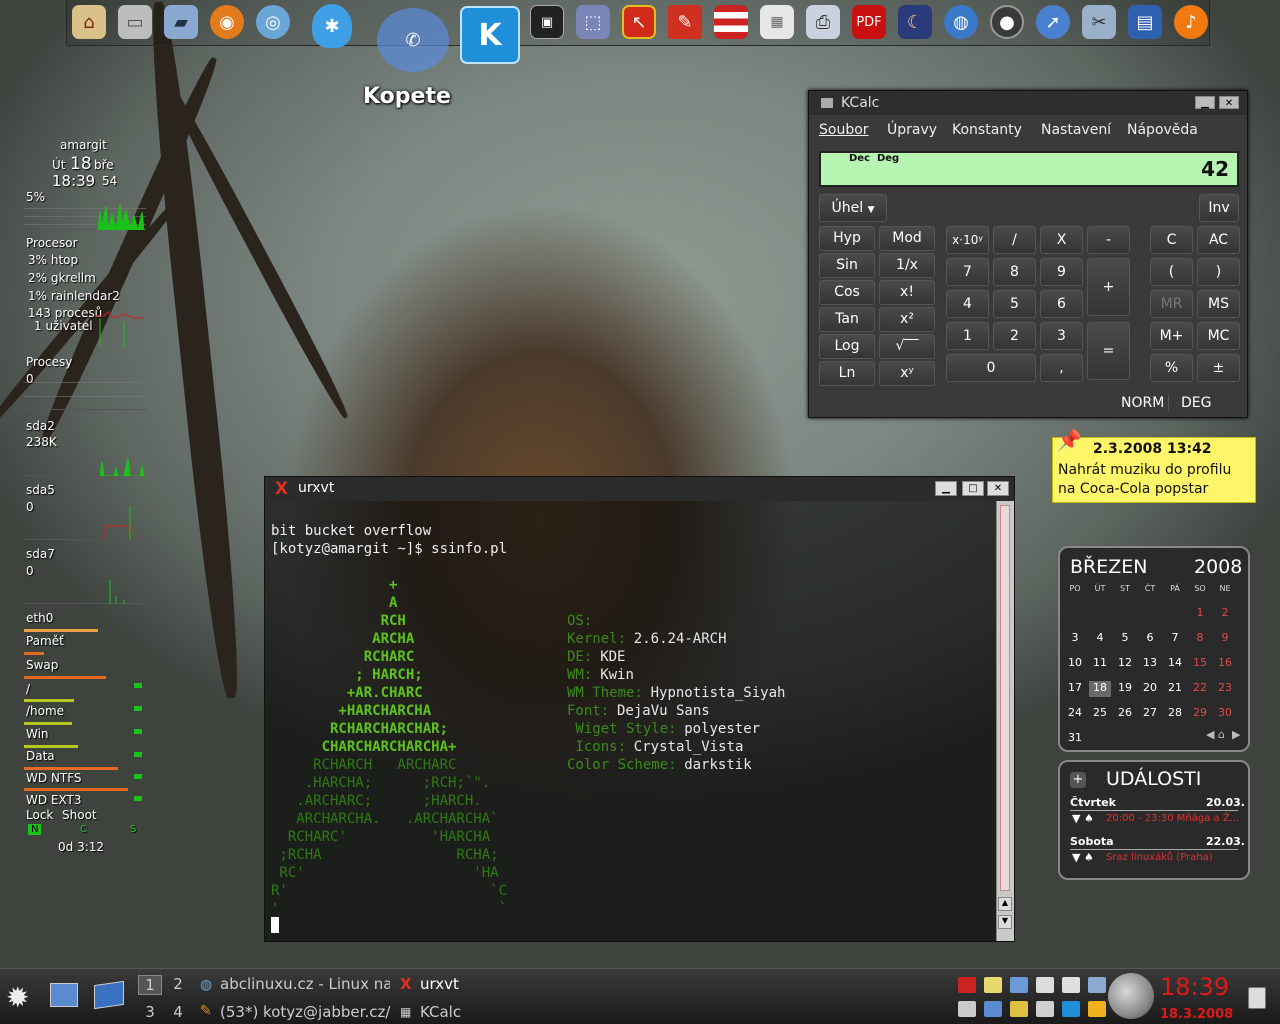 Image resolution: width=1280 pixels, height=1024 pixels. Describe the element at coordinates (1019, 985) in the screenshot. I see `network-icon` at that location.